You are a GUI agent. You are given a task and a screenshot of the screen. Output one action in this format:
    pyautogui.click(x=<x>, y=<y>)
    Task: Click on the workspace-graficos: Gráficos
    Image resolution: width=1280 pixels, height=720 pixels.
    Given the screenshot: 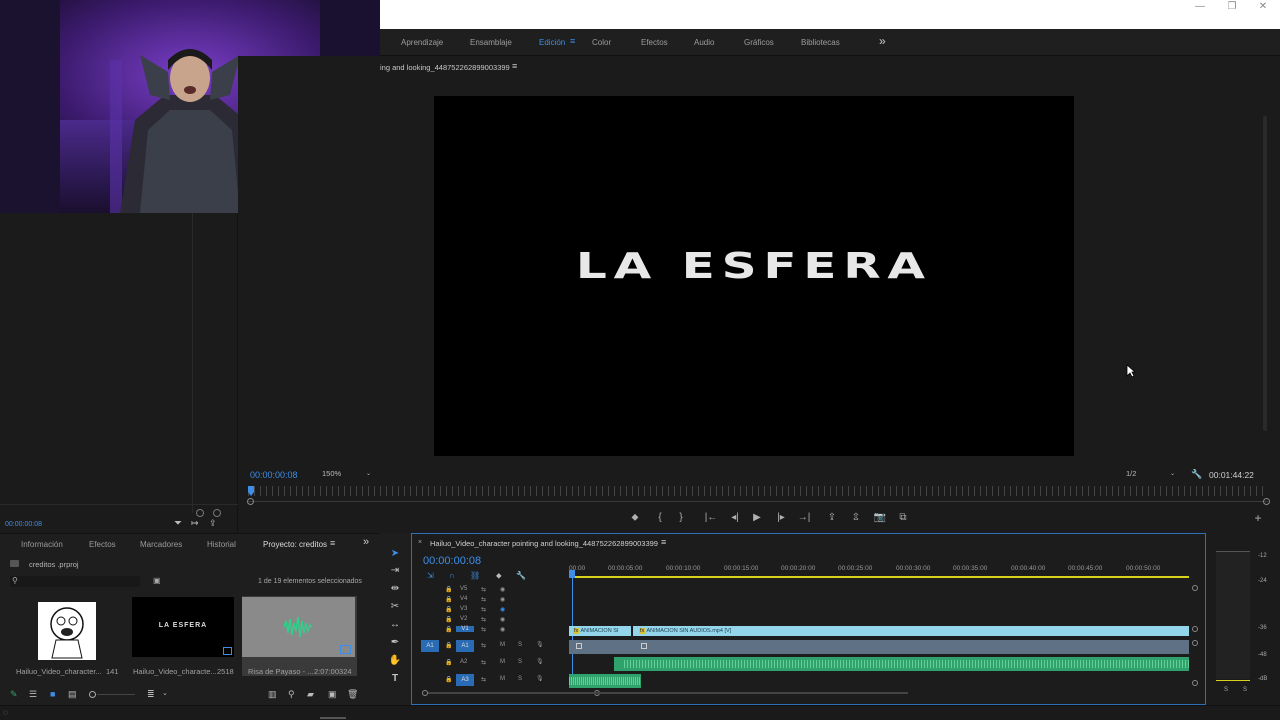 What is the action you would take?
    pyautogui.click(x=759, y=42)
    